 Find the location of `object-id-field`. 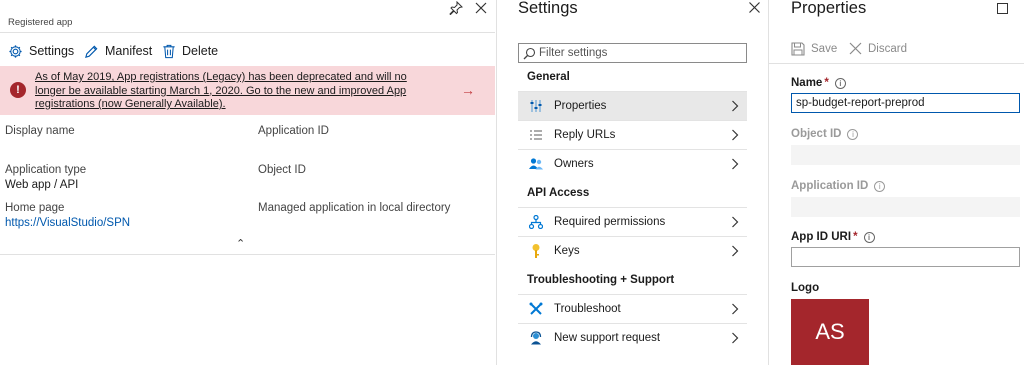

object-id-field is located at coordinates (905, 155).